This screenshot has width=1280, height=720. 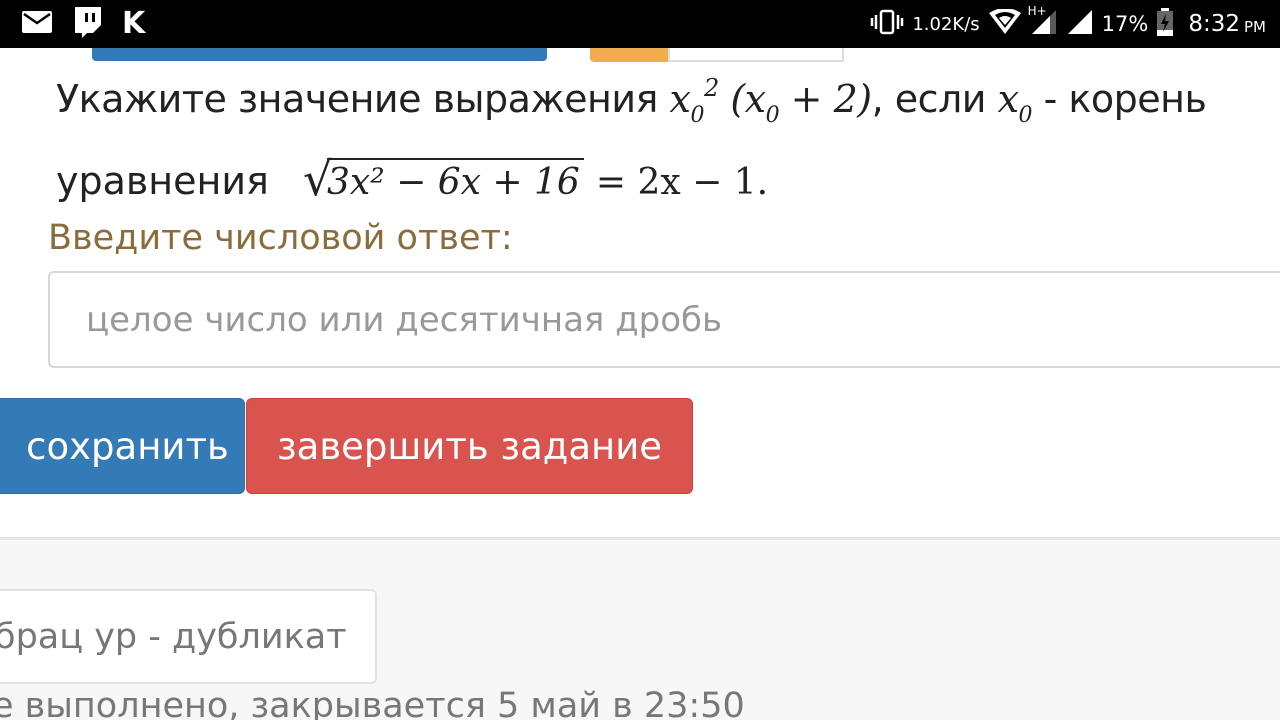 What do you see at coordinates (1165, 24) in the screenshot?
I see `battery-charging-icon` at bounding box center [1165, 24].